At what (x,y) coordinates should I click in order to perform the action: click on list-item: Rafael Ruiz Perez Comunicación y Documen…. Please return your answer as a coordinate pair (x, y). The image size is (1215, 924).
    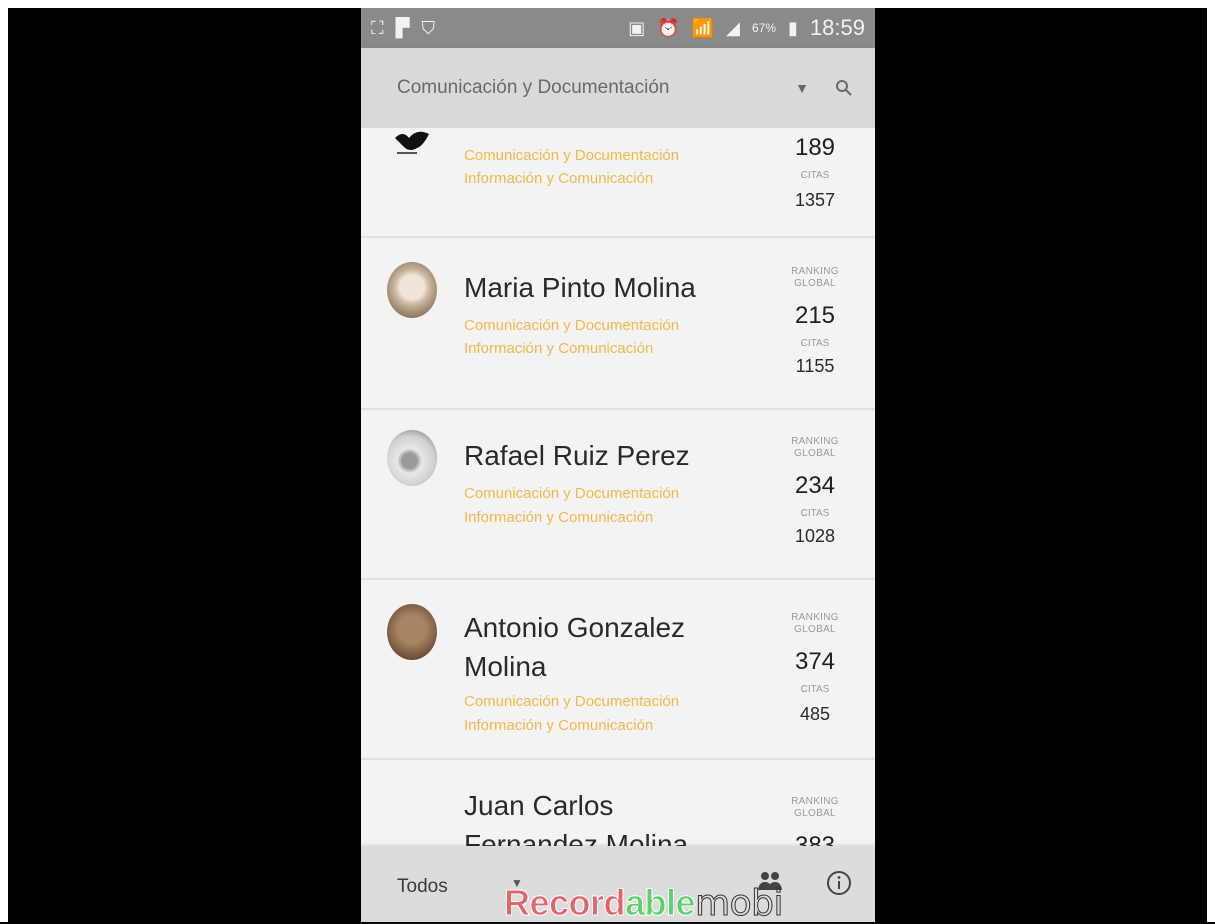
    Looking at the image, I should click on (618, 495).